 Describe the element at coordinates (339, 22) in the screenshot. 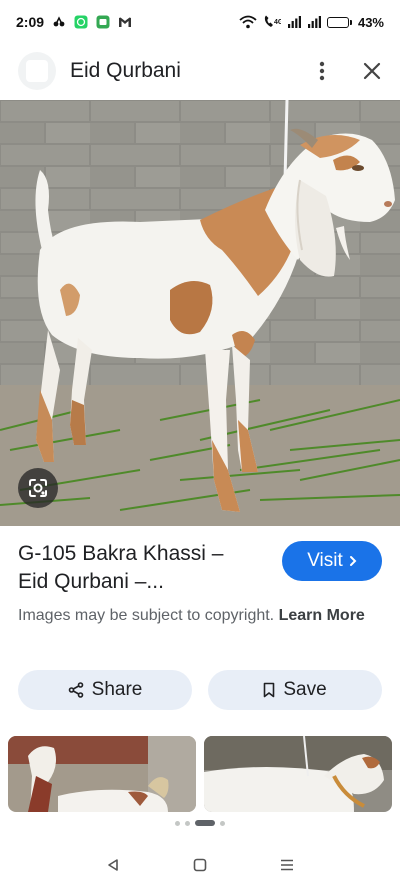

I see `battery-icon` at that location.